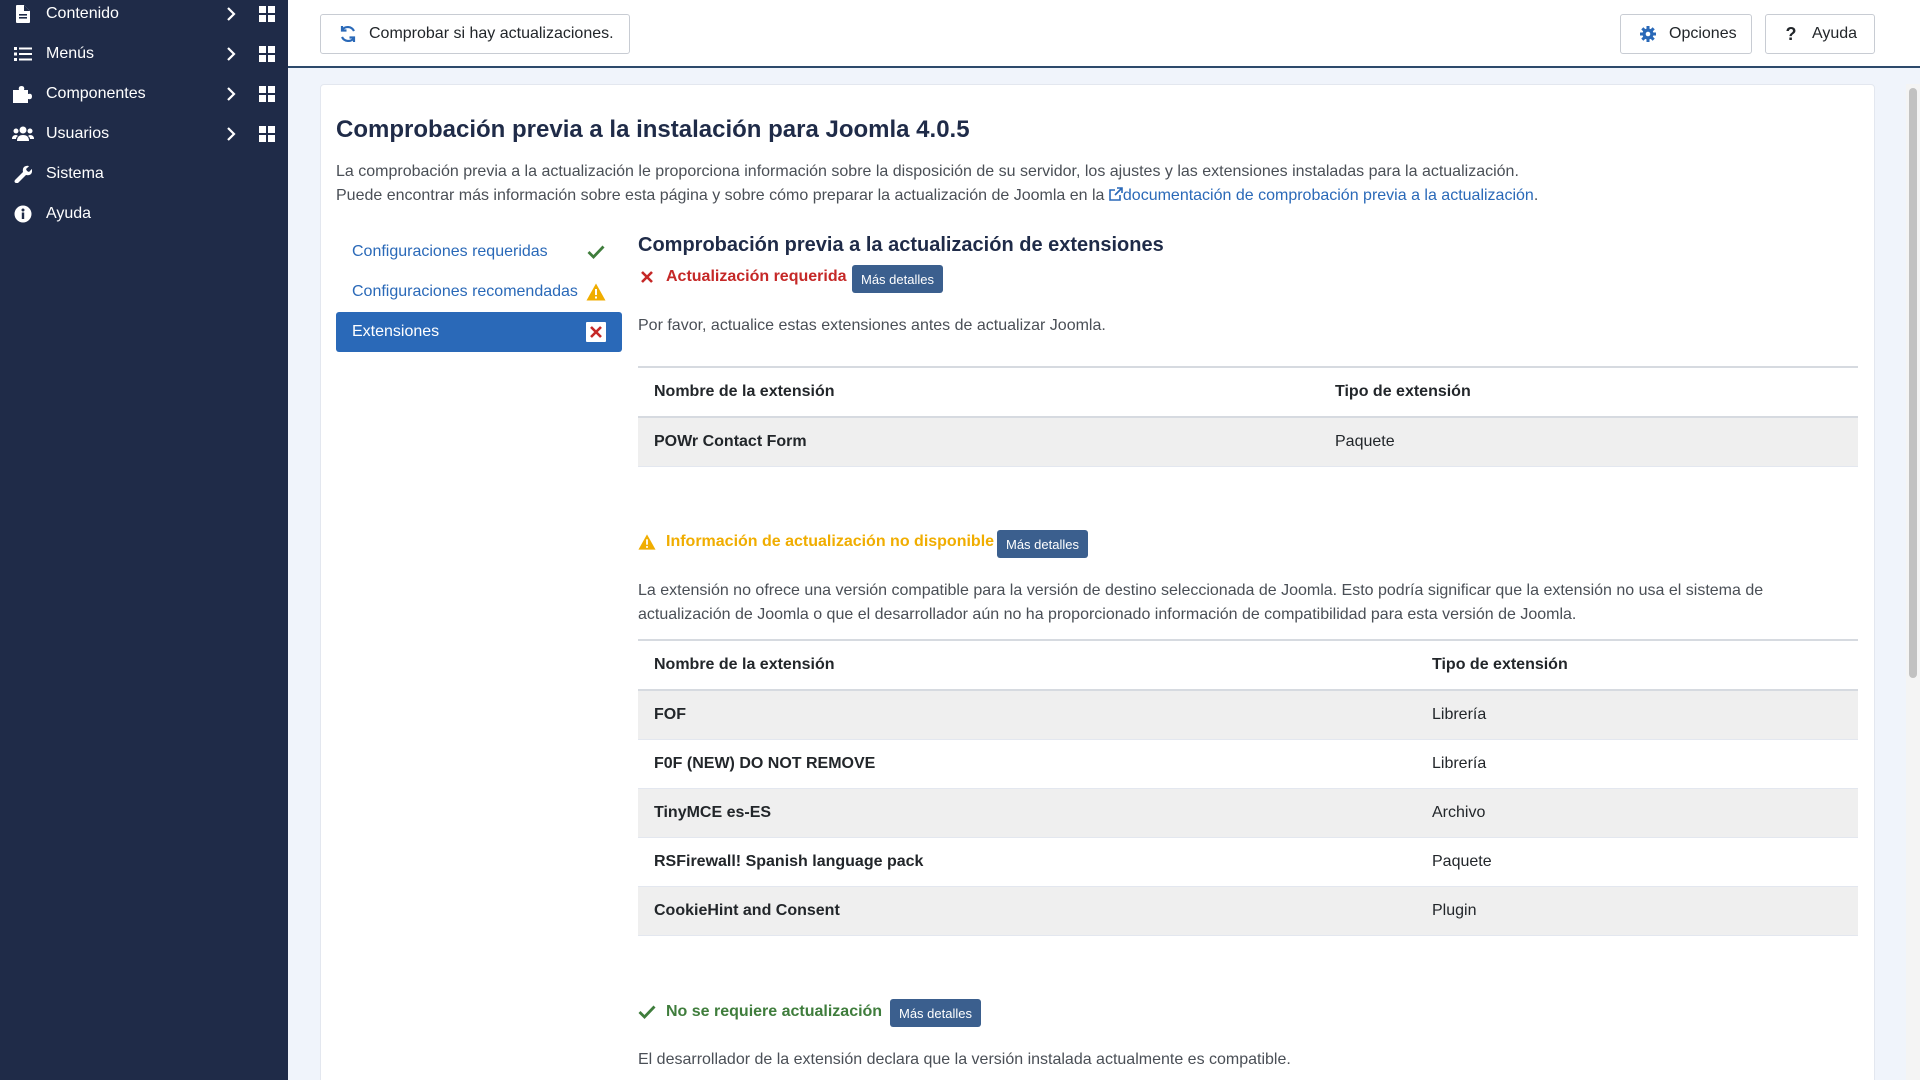 The image size is (1920, 1080). What do you see at coordinates (1027, 911) in the screenshot?
I see `extension-name: CookieHint and Consent` at bounding box center [1027, 911].